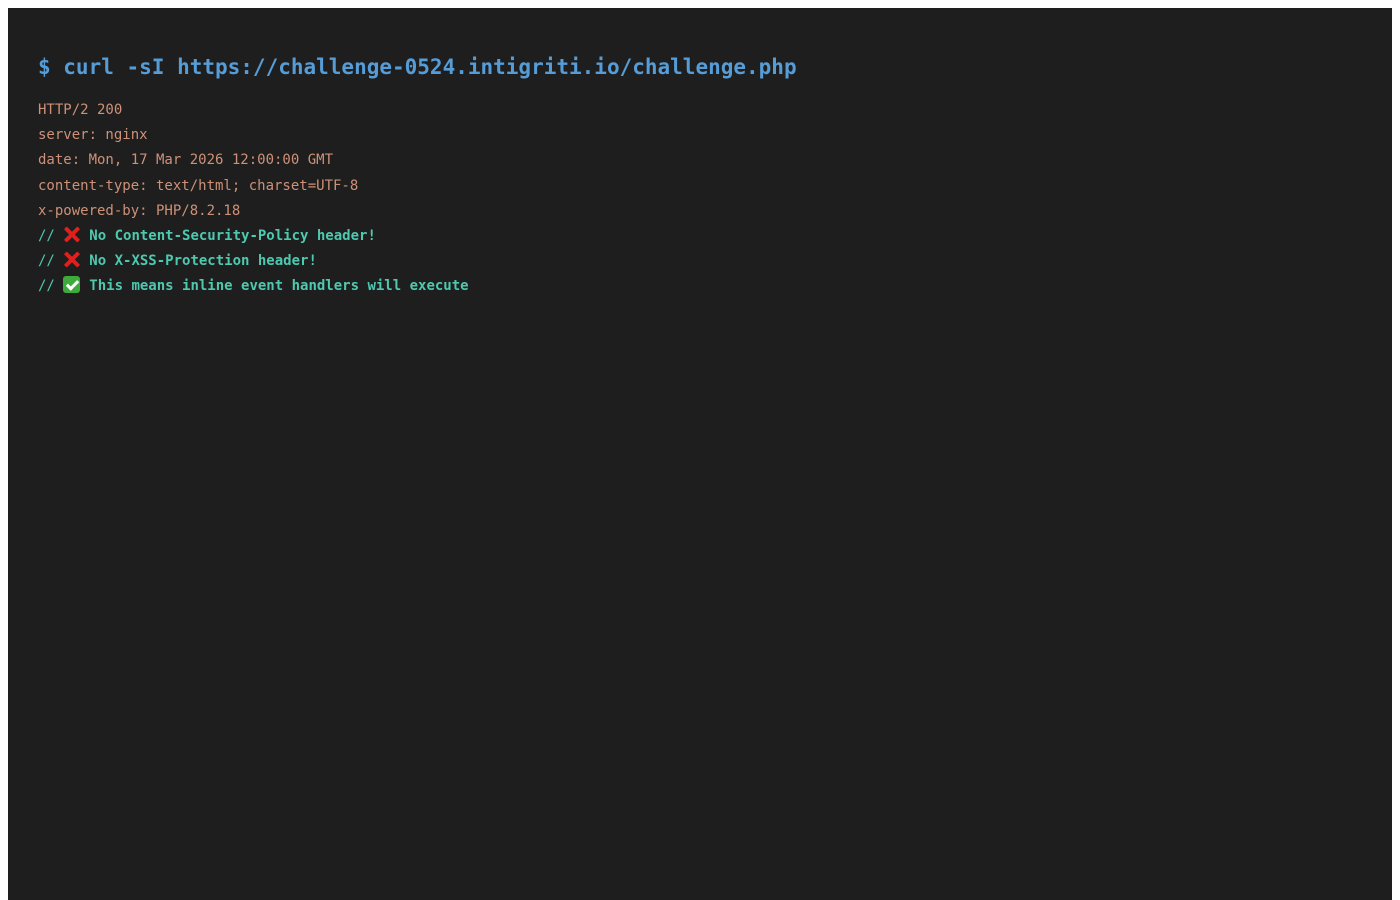 Image resolution: width=1400 pixels, height=900 pixels. I want to click on server-header: server: nginx, so click(93, 135).